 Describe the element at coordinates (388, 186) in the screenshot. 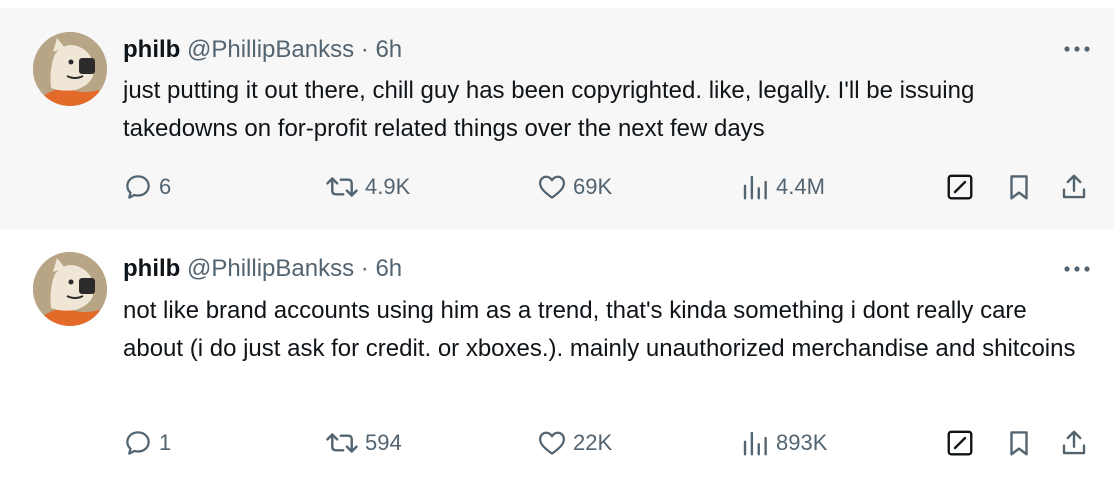

I see `retweet-count: 4.9K` at that location.